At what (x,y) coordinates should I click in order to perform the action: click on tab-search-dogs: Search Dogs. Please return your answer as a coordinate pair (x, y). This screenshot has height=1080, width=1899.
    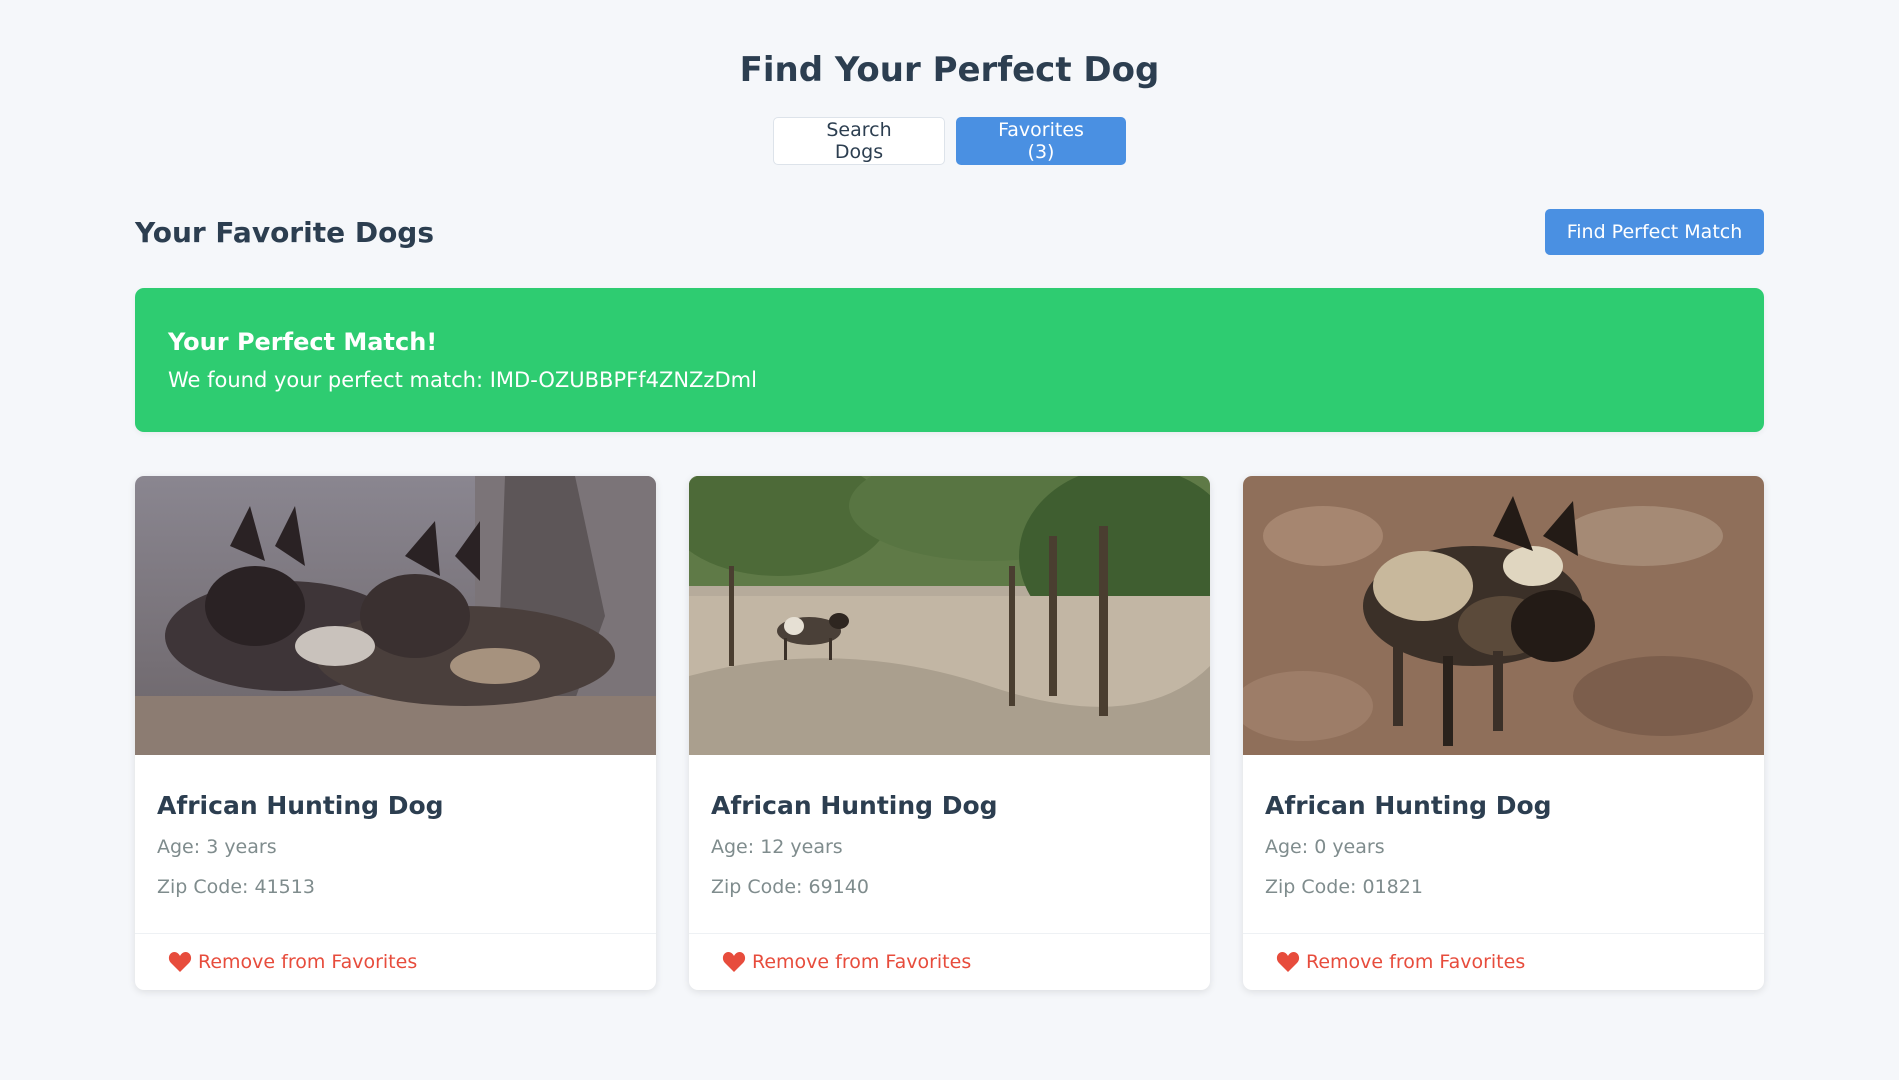
    Looking at the image, I should click on (859, 141).